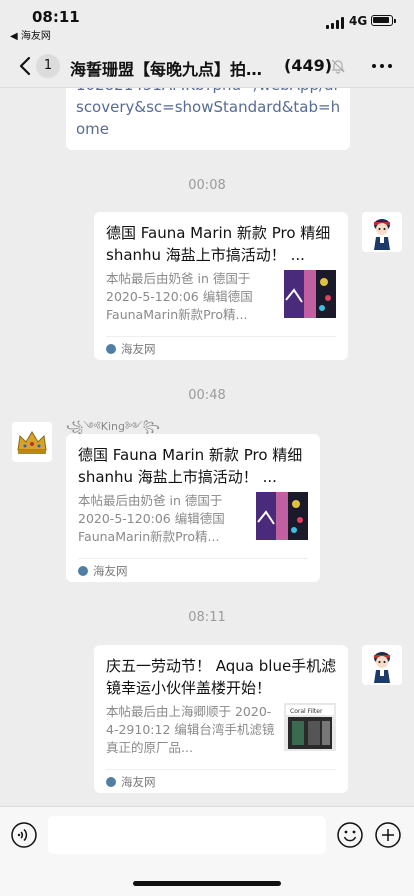 Image resolution: width=414 pixels, height=896 pixels. I want to click on timestamp: 08:11, so click(207, 617).